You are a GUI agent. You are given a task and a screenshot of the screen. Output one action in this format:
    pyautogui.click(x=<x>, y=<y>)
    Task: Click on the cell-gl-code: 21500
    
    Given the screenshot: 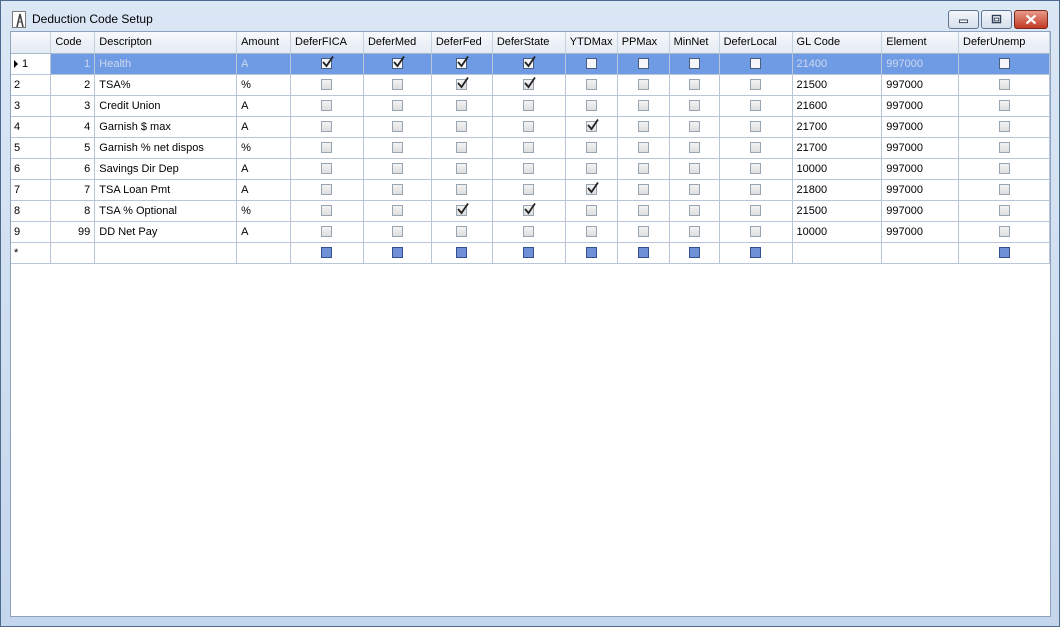 What is the action you would take?
    pyautogui.click(x=837, y=211)
    